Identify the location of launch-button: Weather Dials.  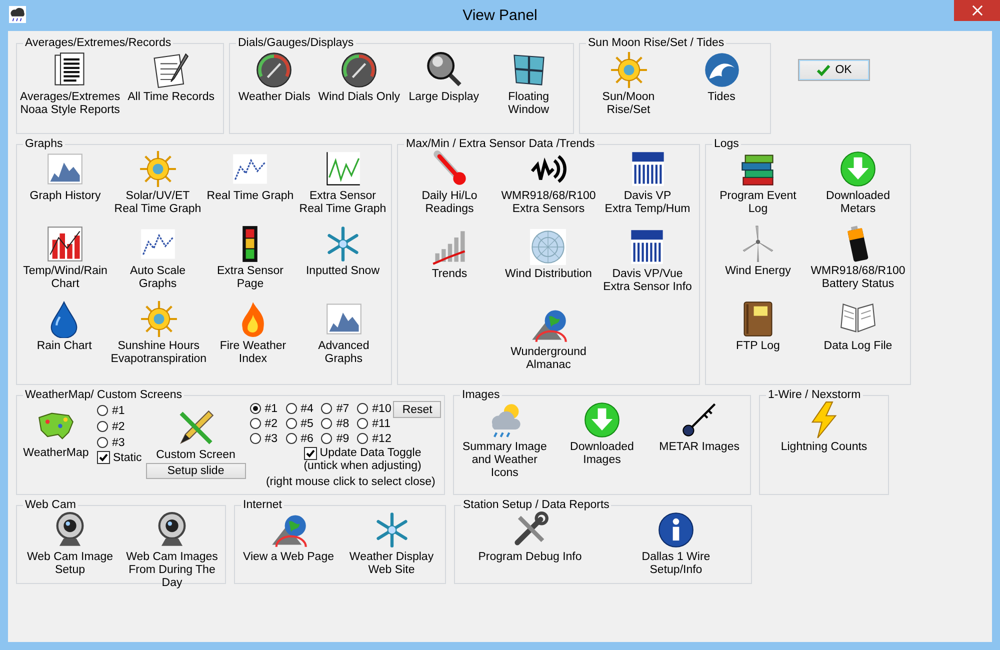
(274, 77).